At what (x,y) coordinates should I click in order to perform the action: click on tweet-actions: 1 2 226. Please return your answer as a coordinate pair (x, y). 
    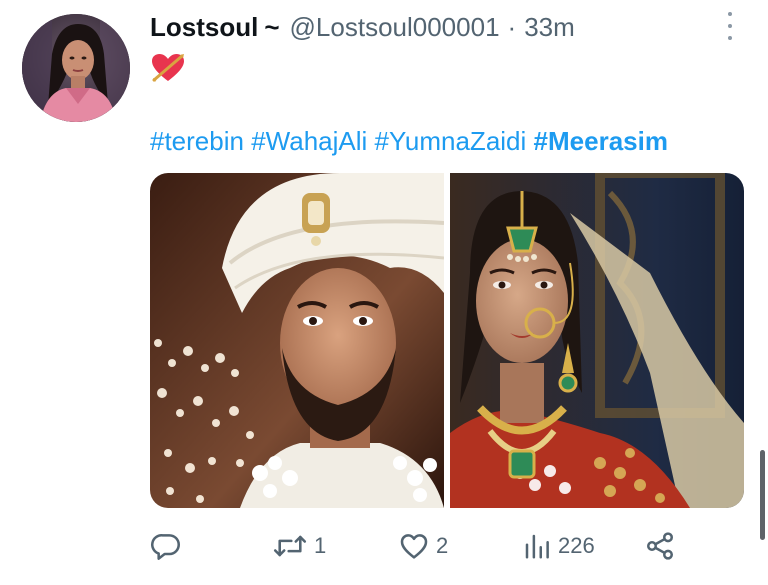
    Looking at the image, I should click on (450, 546).